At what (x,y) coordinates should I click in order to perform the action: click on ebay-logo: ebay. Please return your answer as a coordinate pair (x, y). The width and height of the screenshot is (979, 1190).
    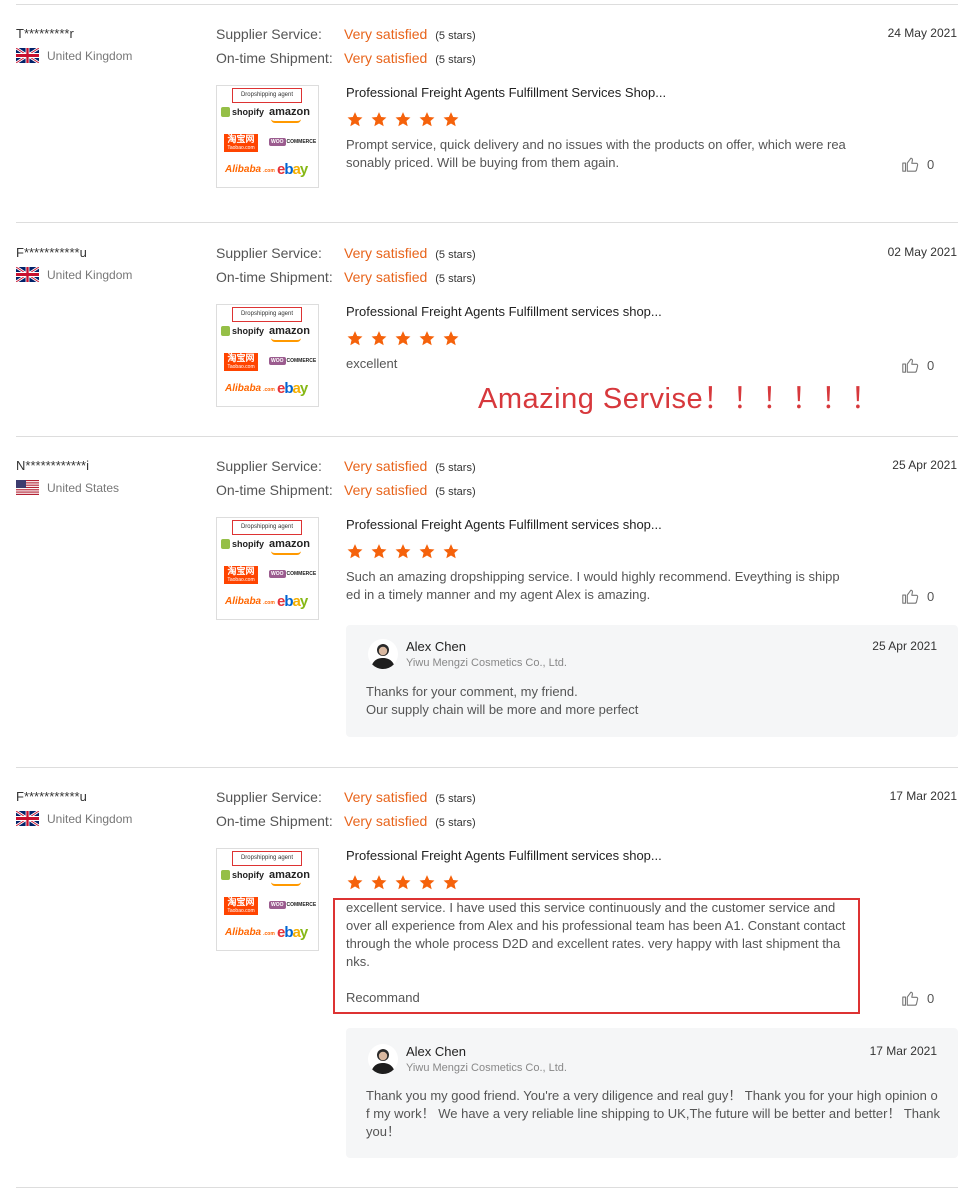
    Looking at the image, I should click on (292, 932).